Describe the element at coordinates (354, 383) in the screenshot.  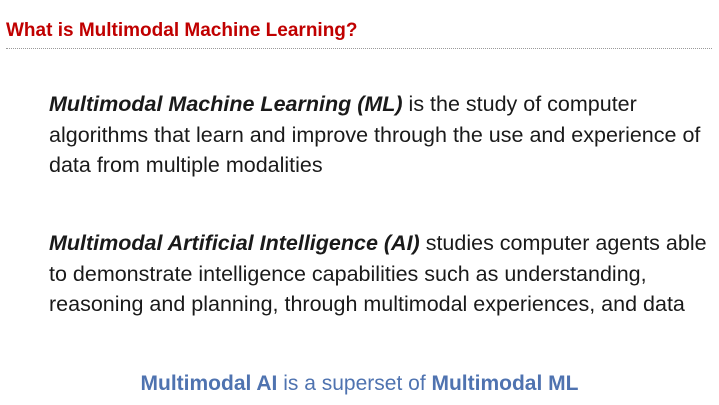
I see `summary-connector: is a superset of` at that location.